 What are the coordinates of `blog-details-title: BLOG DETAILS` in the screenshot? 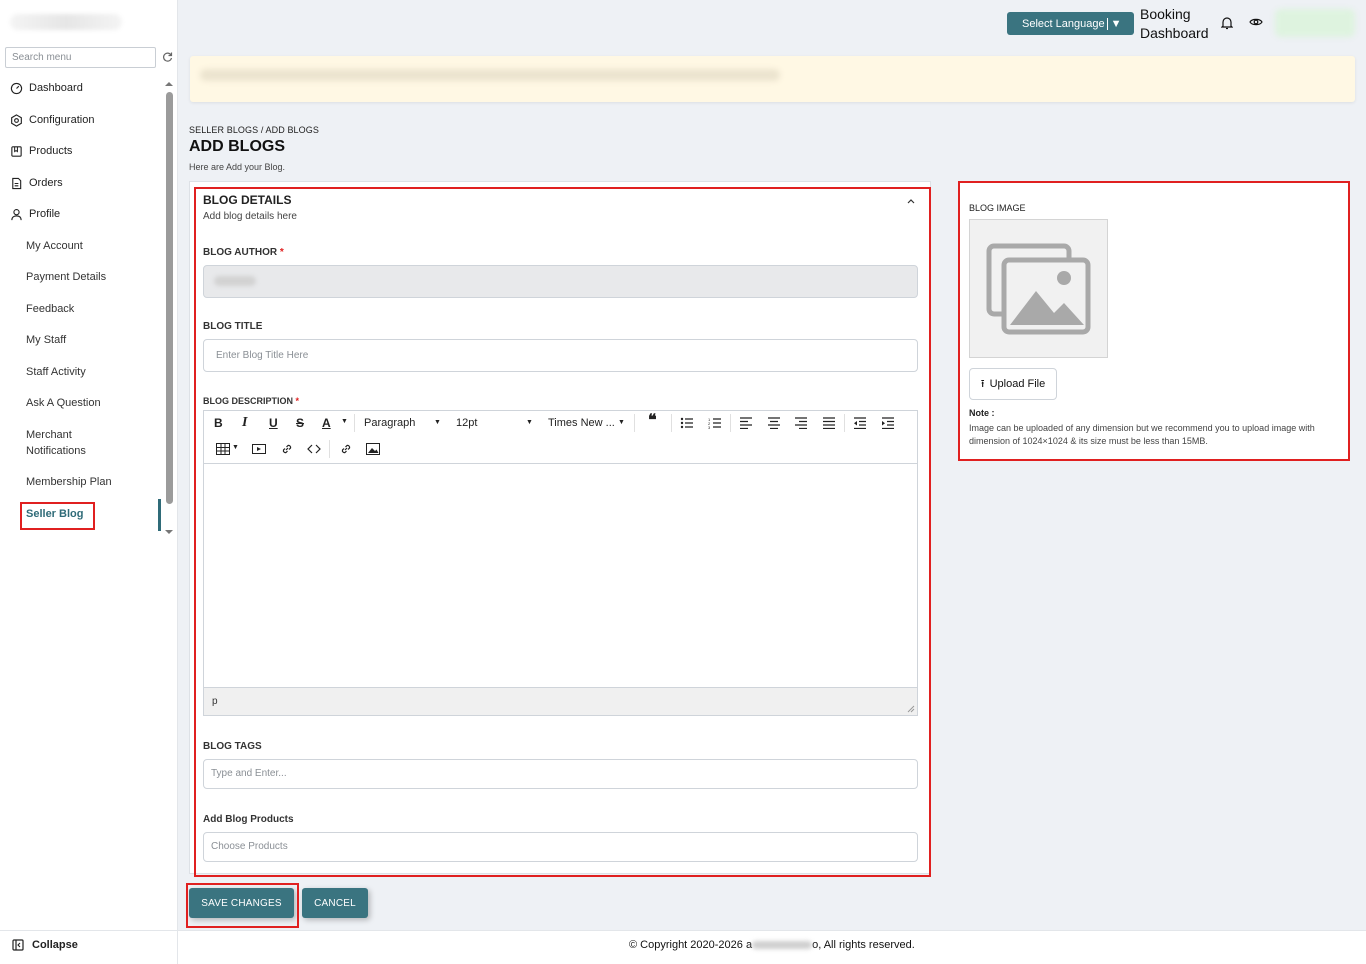 It's located at (247, 200).